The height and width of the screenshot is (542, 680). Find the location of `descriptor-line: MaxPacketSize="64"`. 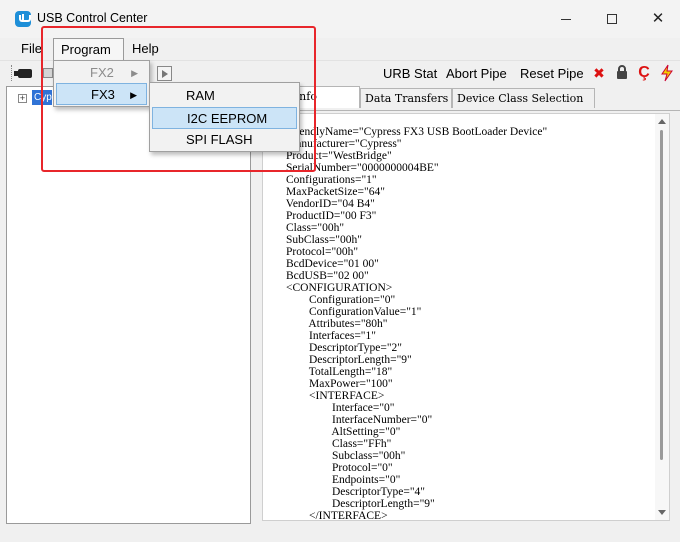

descriptor-line: MaxPacketSize="64" is located at coordinates (324, 192).